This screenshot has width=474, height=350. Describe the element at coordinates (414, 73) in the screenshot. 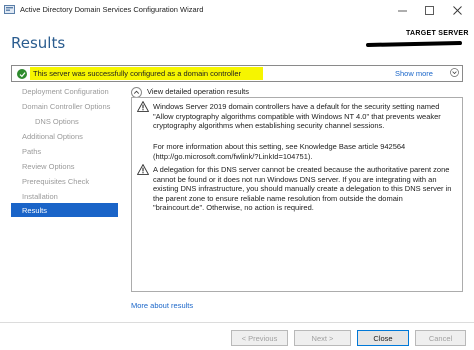

I see `show-more-link: Show more` at that location.